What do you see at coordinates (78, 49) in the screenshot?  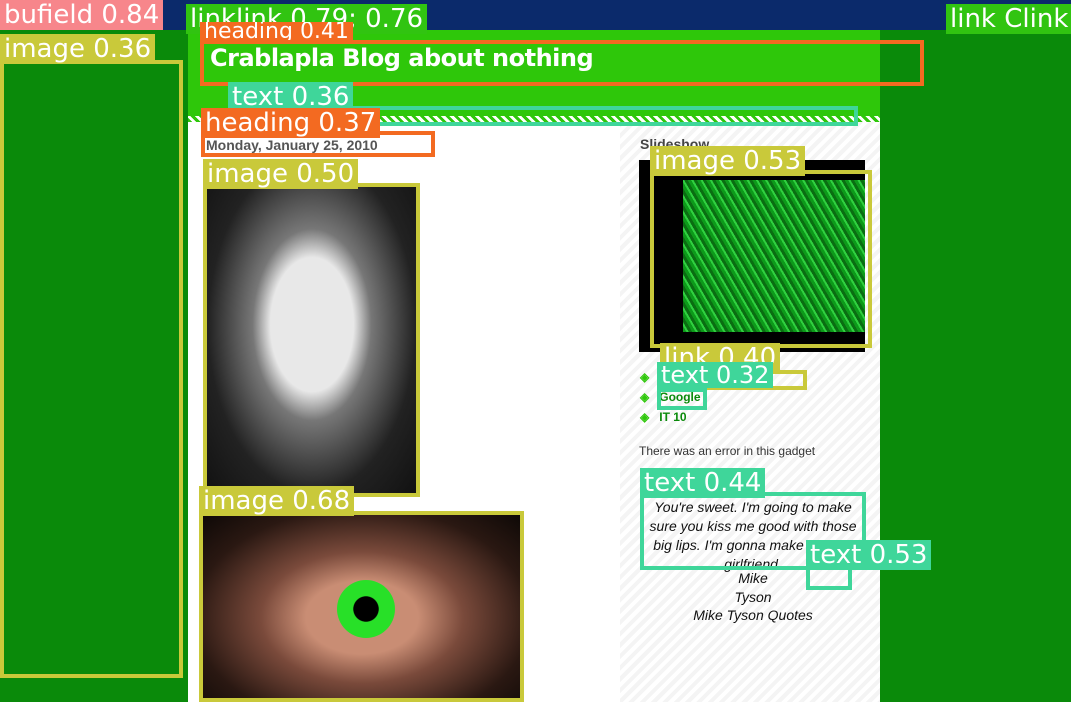 I see `detection-label: image 0.36` at bounding box center [78, 49].